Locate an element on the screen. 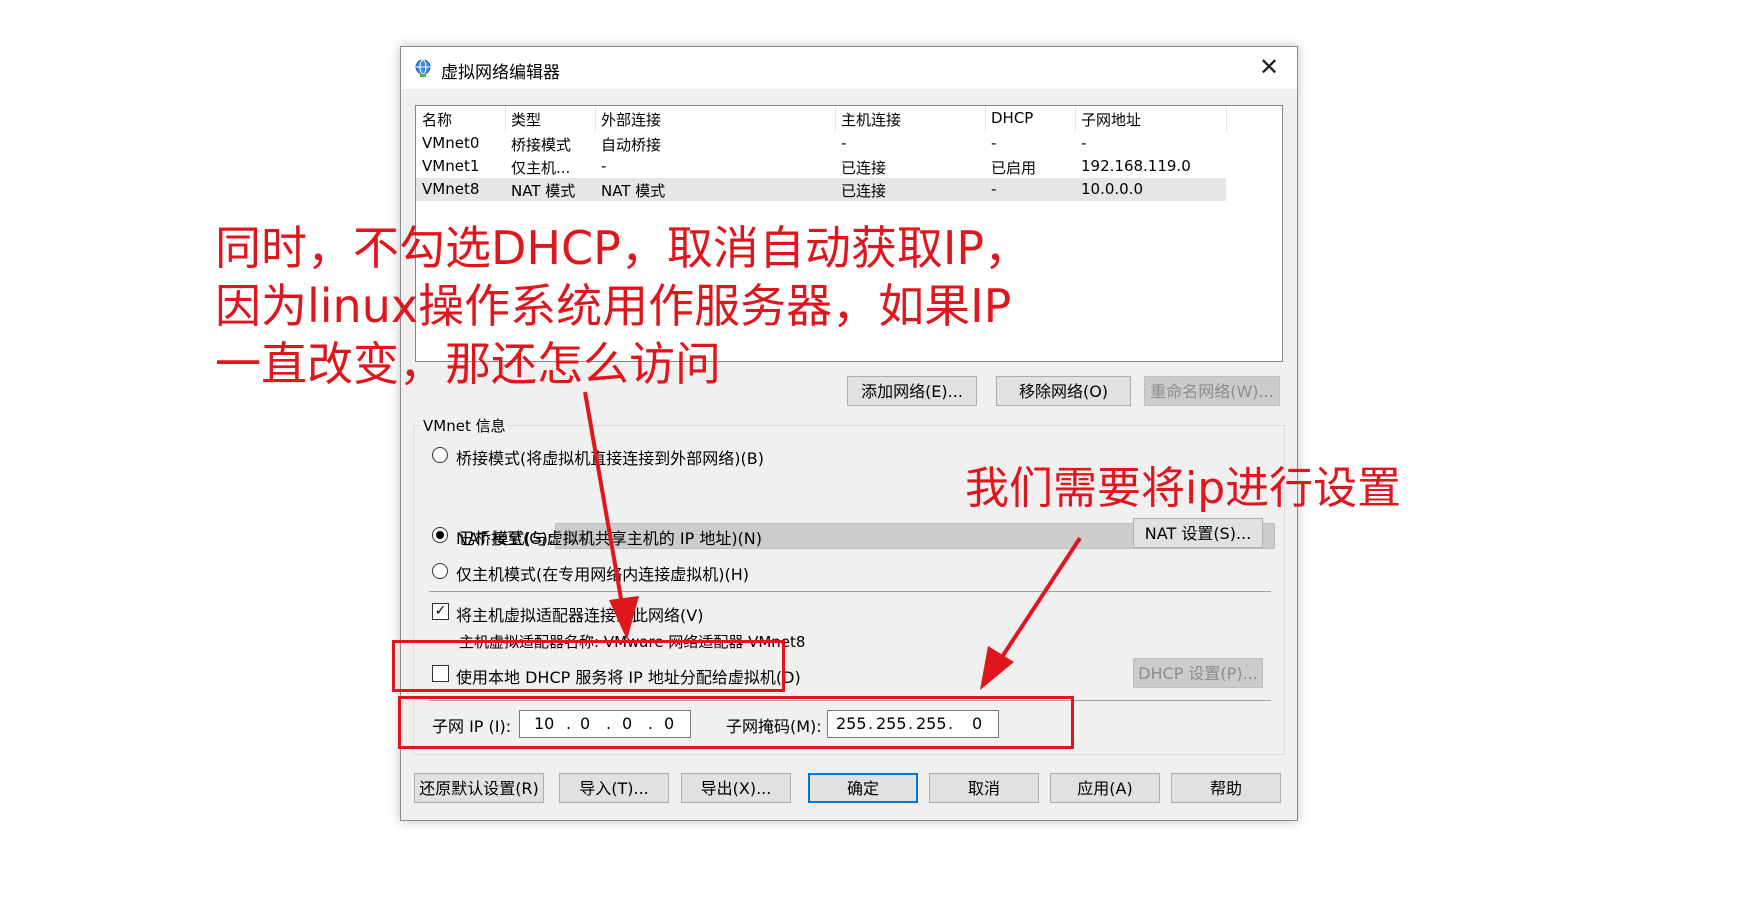 The image size is (1745, 906). annotation-left-line2: 因为linux操作系统用作服务器，如果IP is located at coordinates (613, 306).